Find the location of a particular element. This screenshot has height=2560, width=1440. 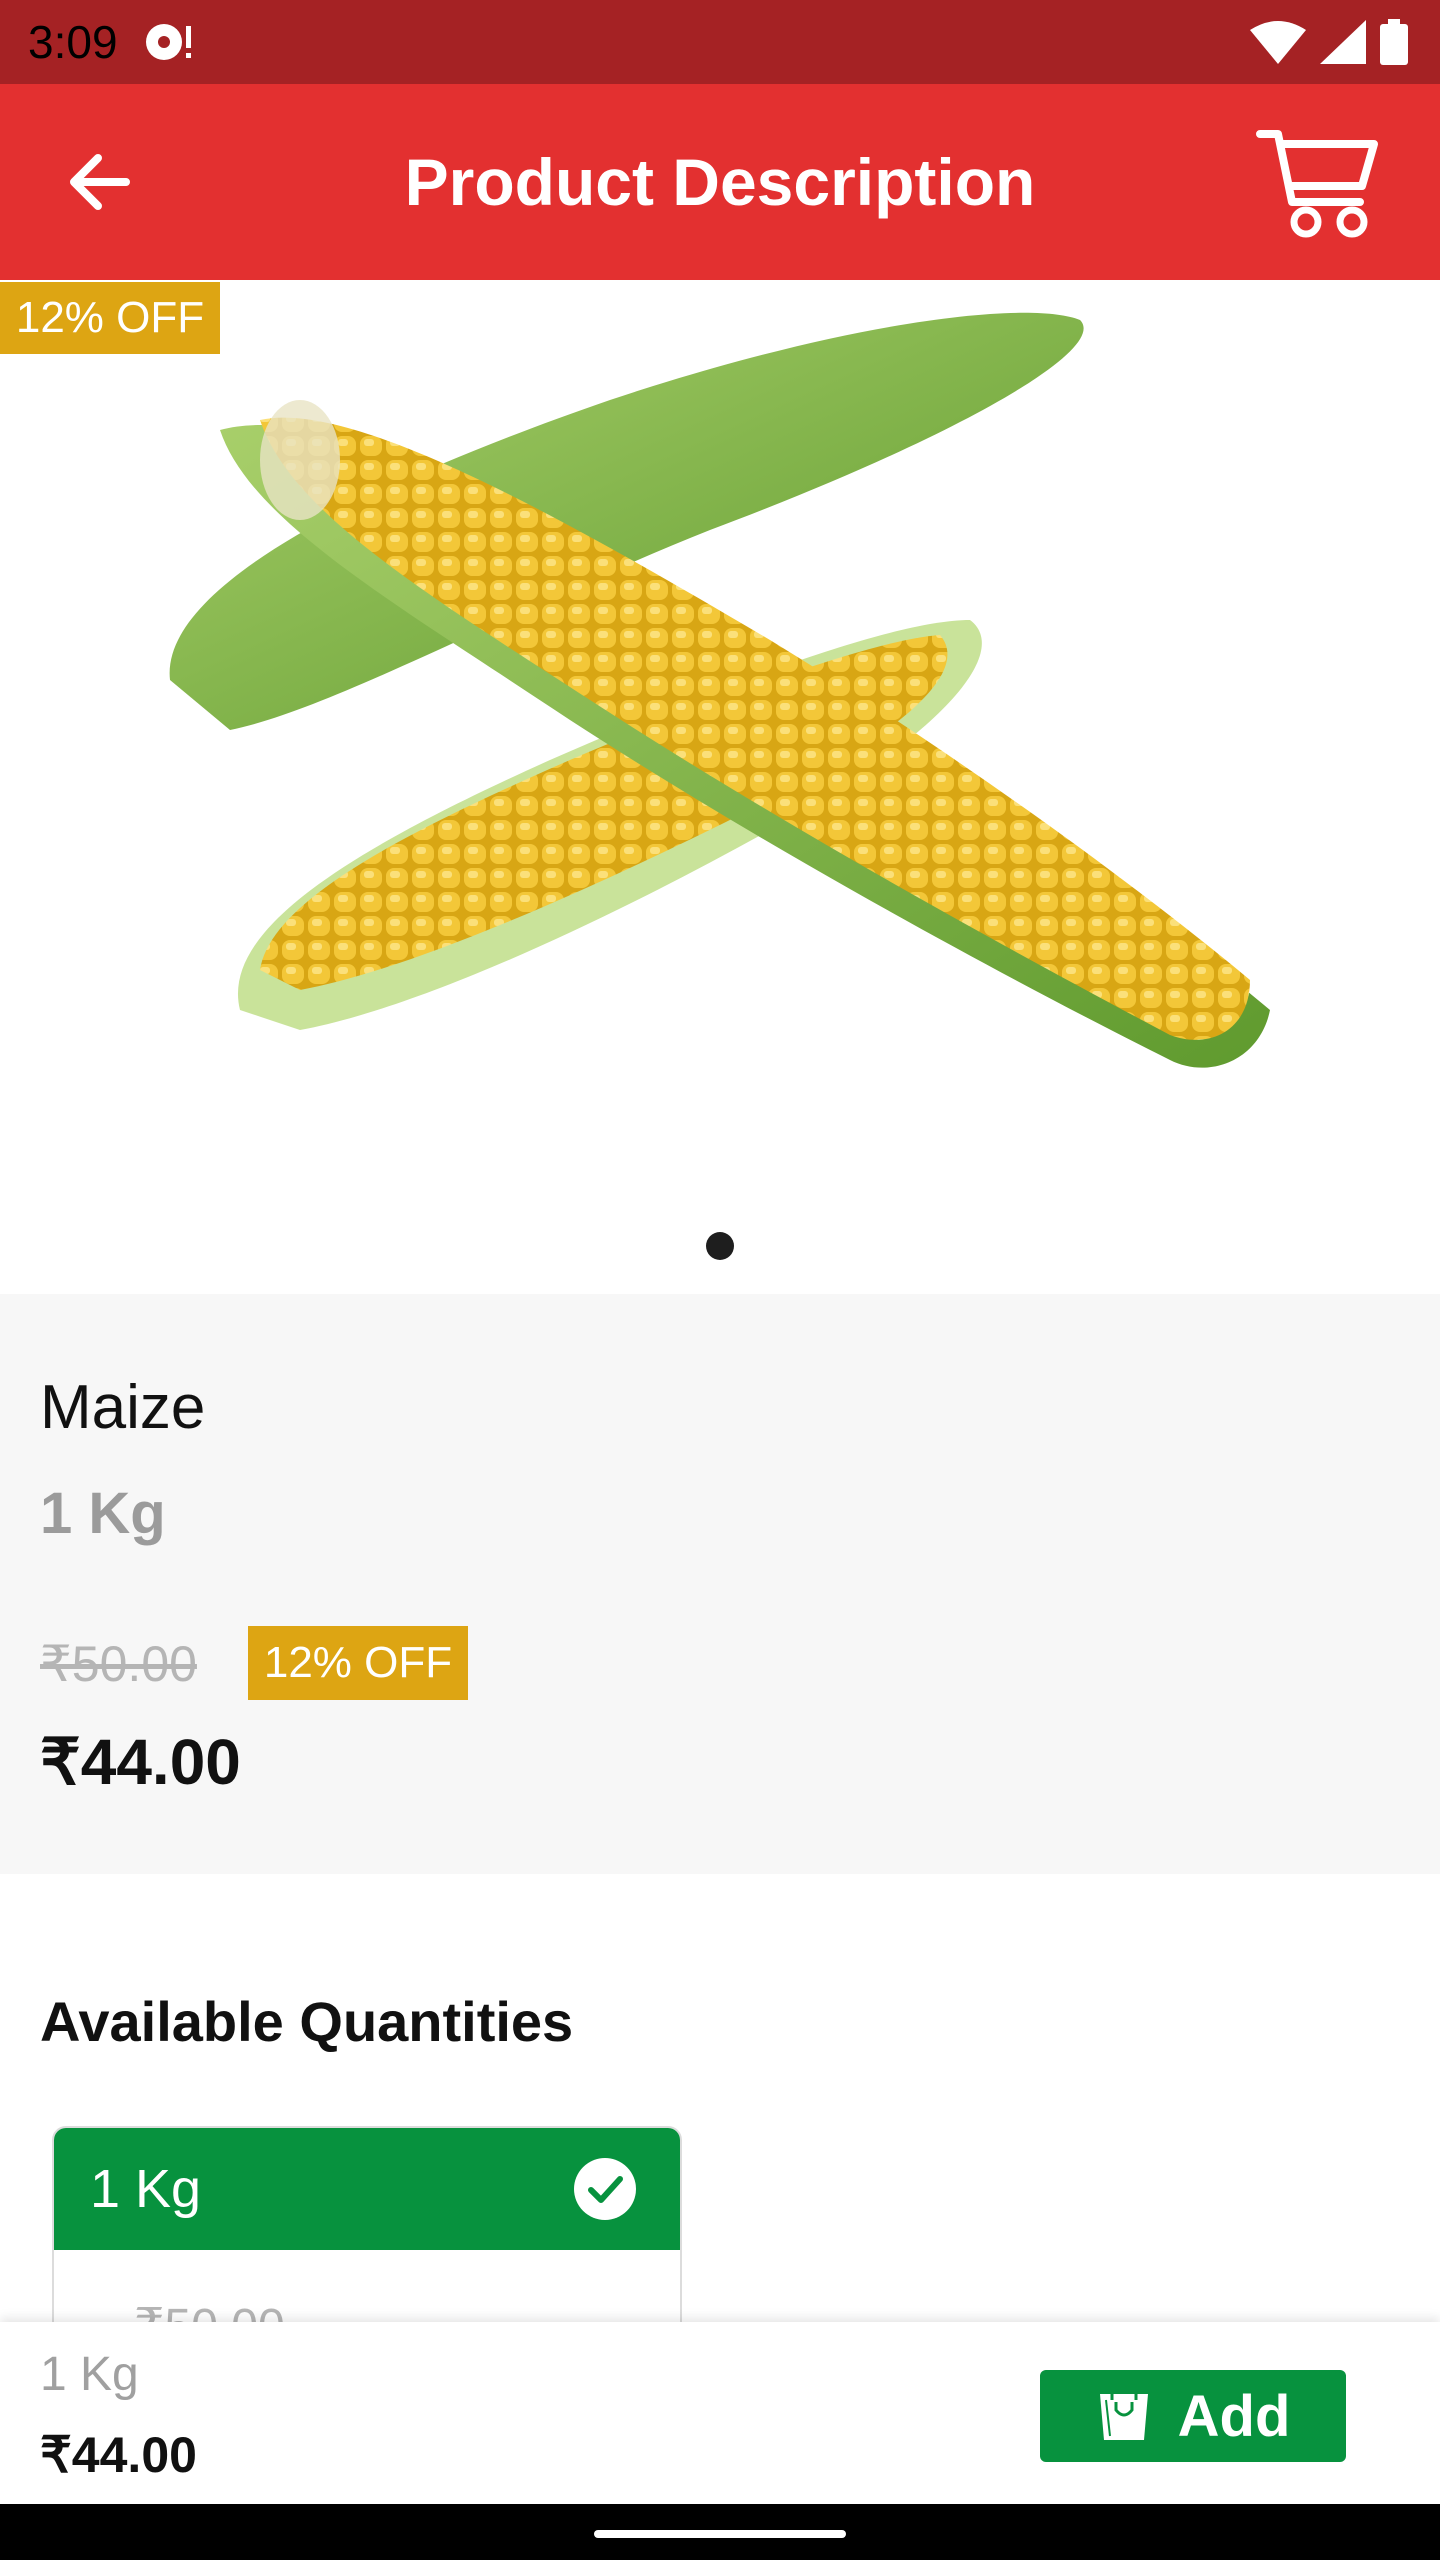

bottom-price: ₹44.00 is located at coordinates (118, 2455).